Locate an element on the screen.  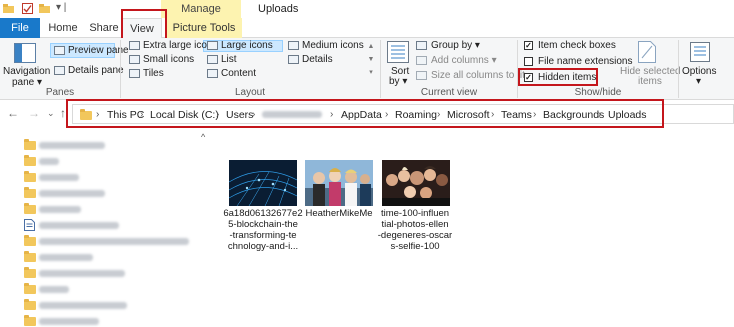
file-name-line: s-selfie-100 is located at coordinates (415, 246).